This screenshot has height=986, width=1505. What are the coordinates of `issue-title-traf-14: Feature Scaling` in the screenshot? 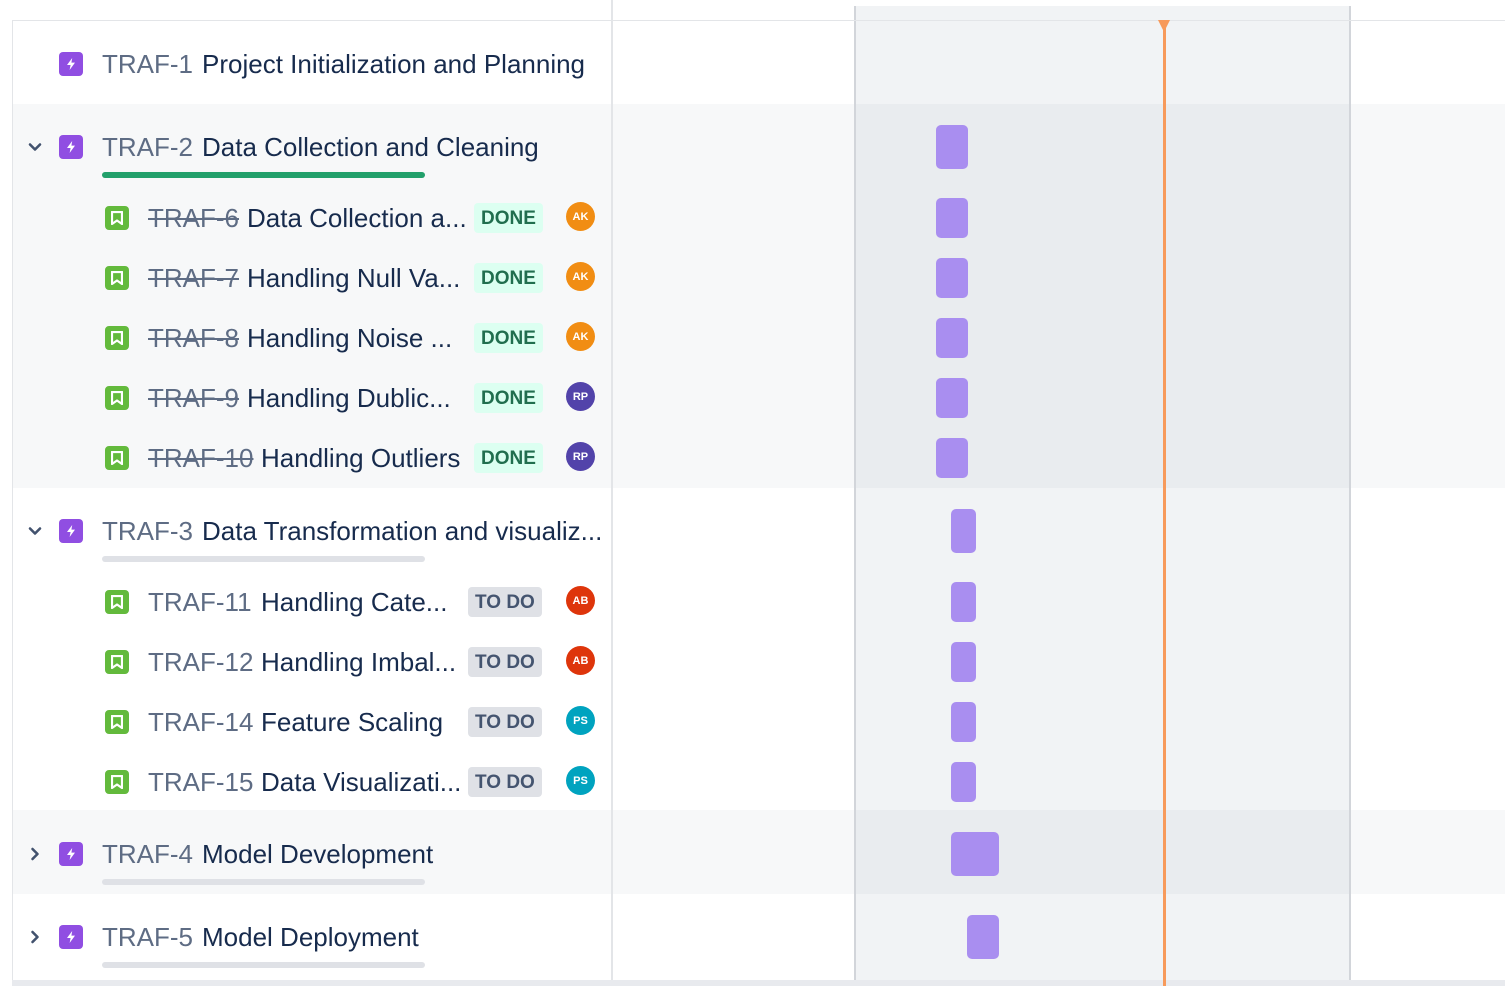 It's located at (352, 722).